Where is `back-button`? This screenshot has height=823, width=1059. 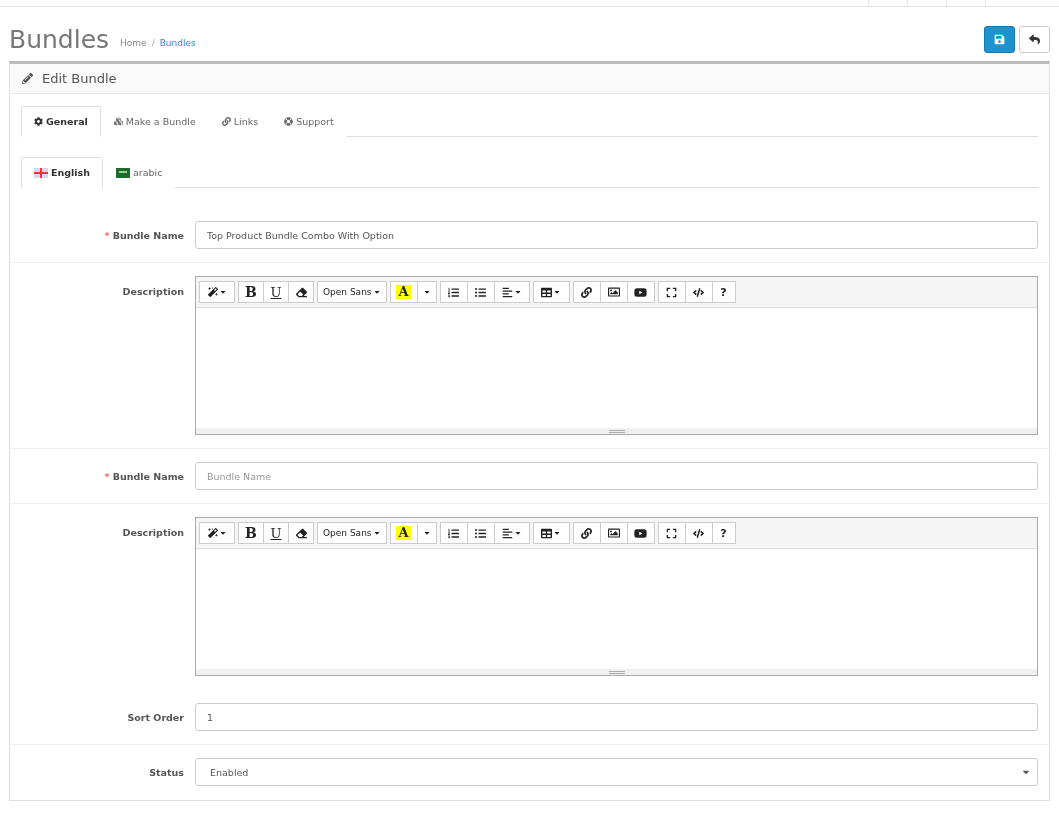
back-button is located at coordinates (1034, 39).